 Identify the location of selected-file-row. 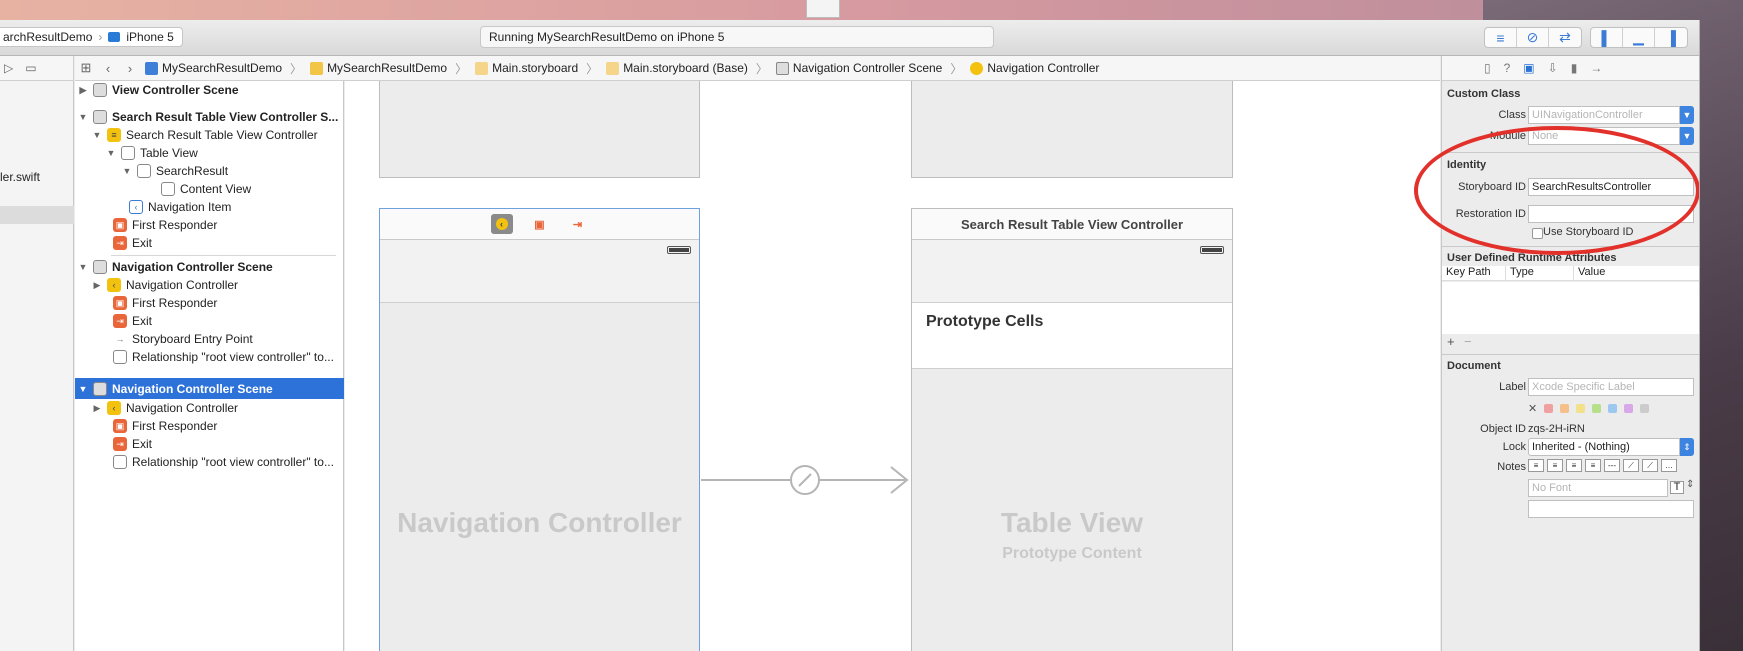
(37, 215).